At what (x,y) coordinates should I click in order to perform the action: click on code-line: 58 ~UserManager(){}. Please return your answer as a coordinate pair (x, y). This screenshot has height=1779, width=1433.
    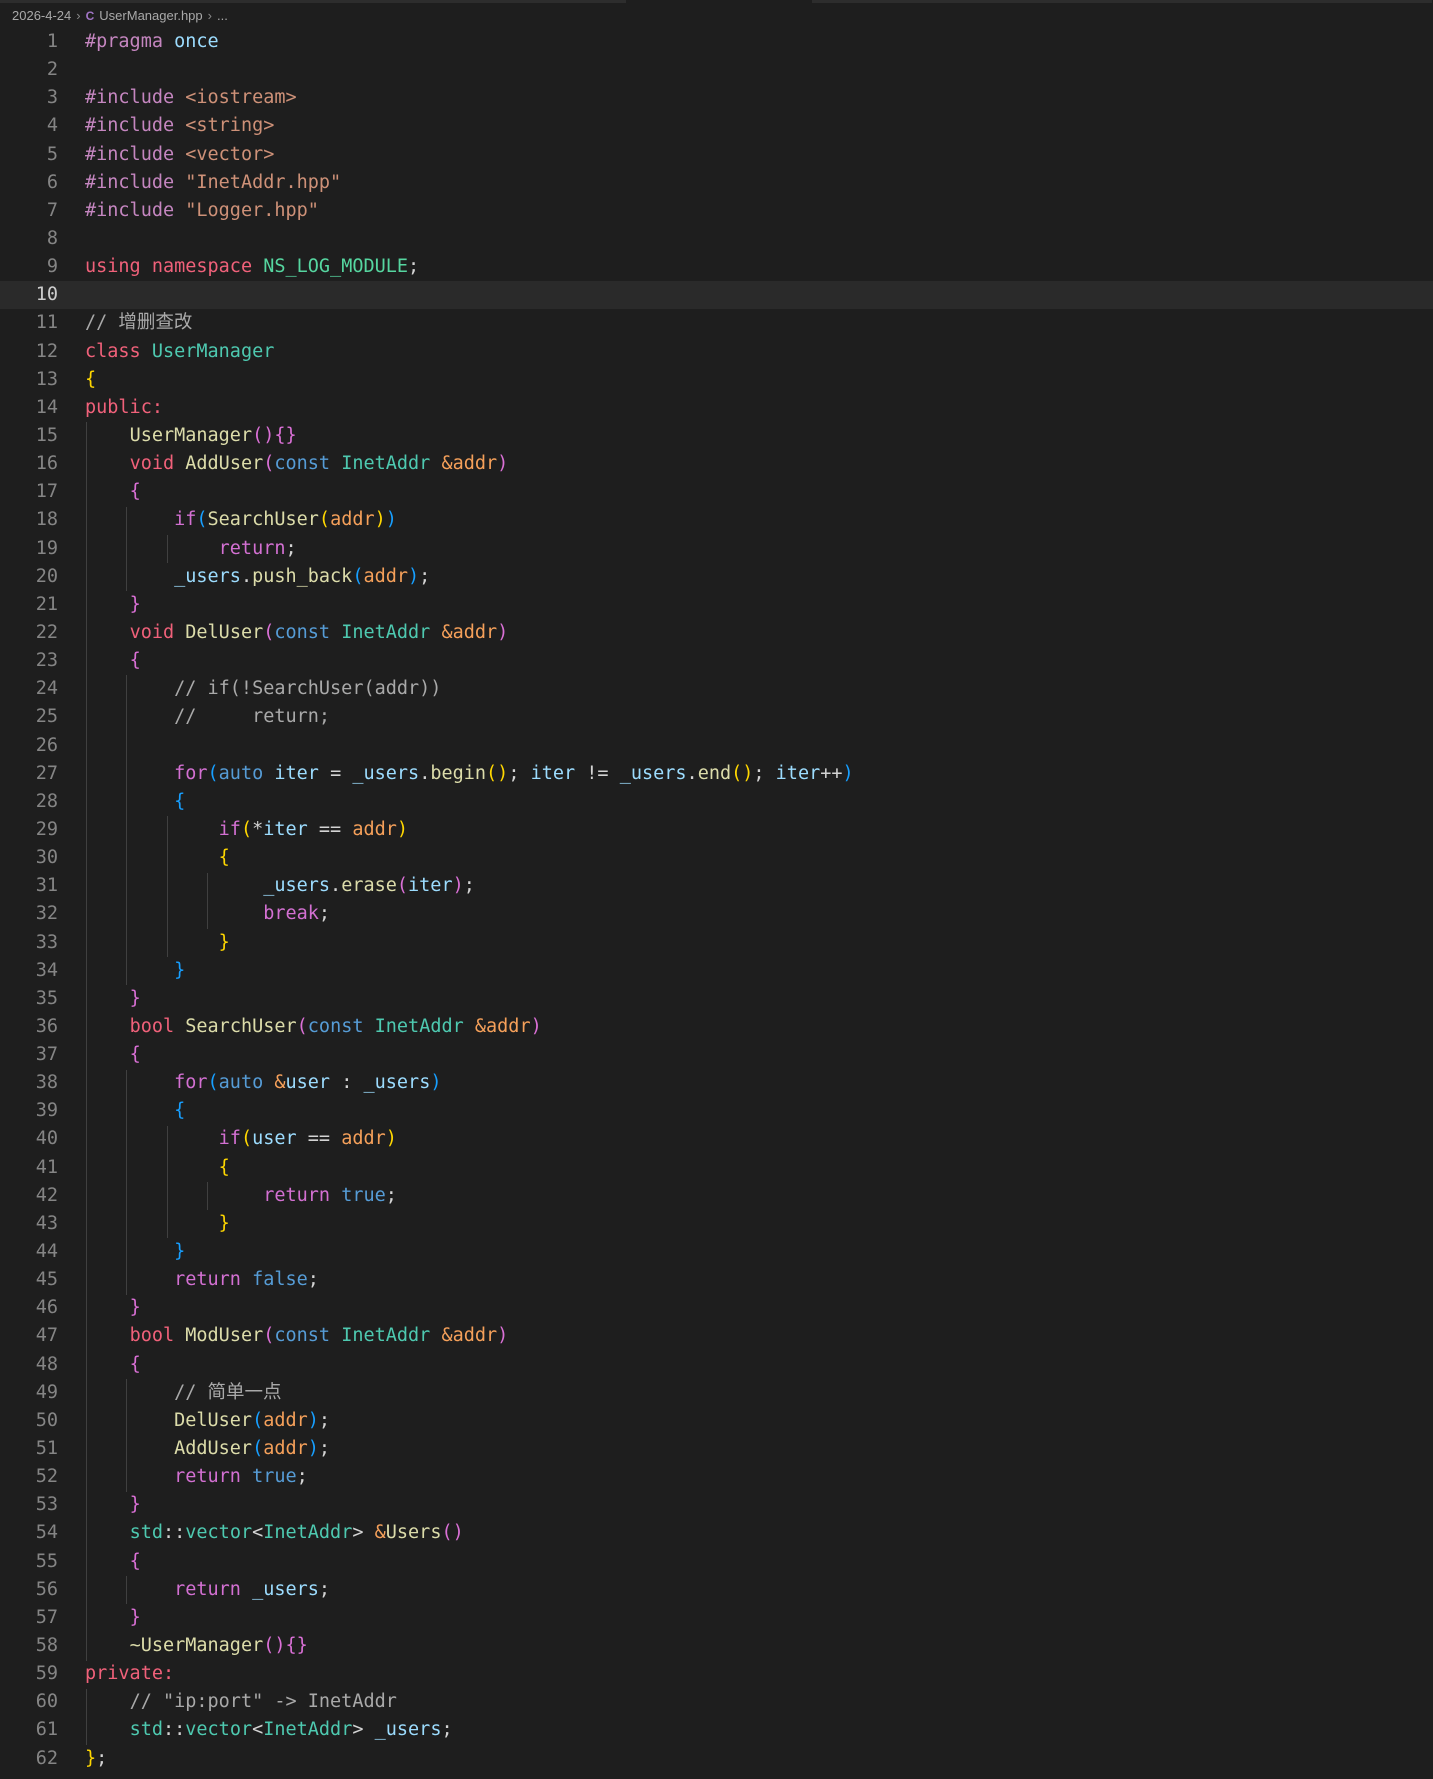
    Looking at the image, I should click on (716, 1646).